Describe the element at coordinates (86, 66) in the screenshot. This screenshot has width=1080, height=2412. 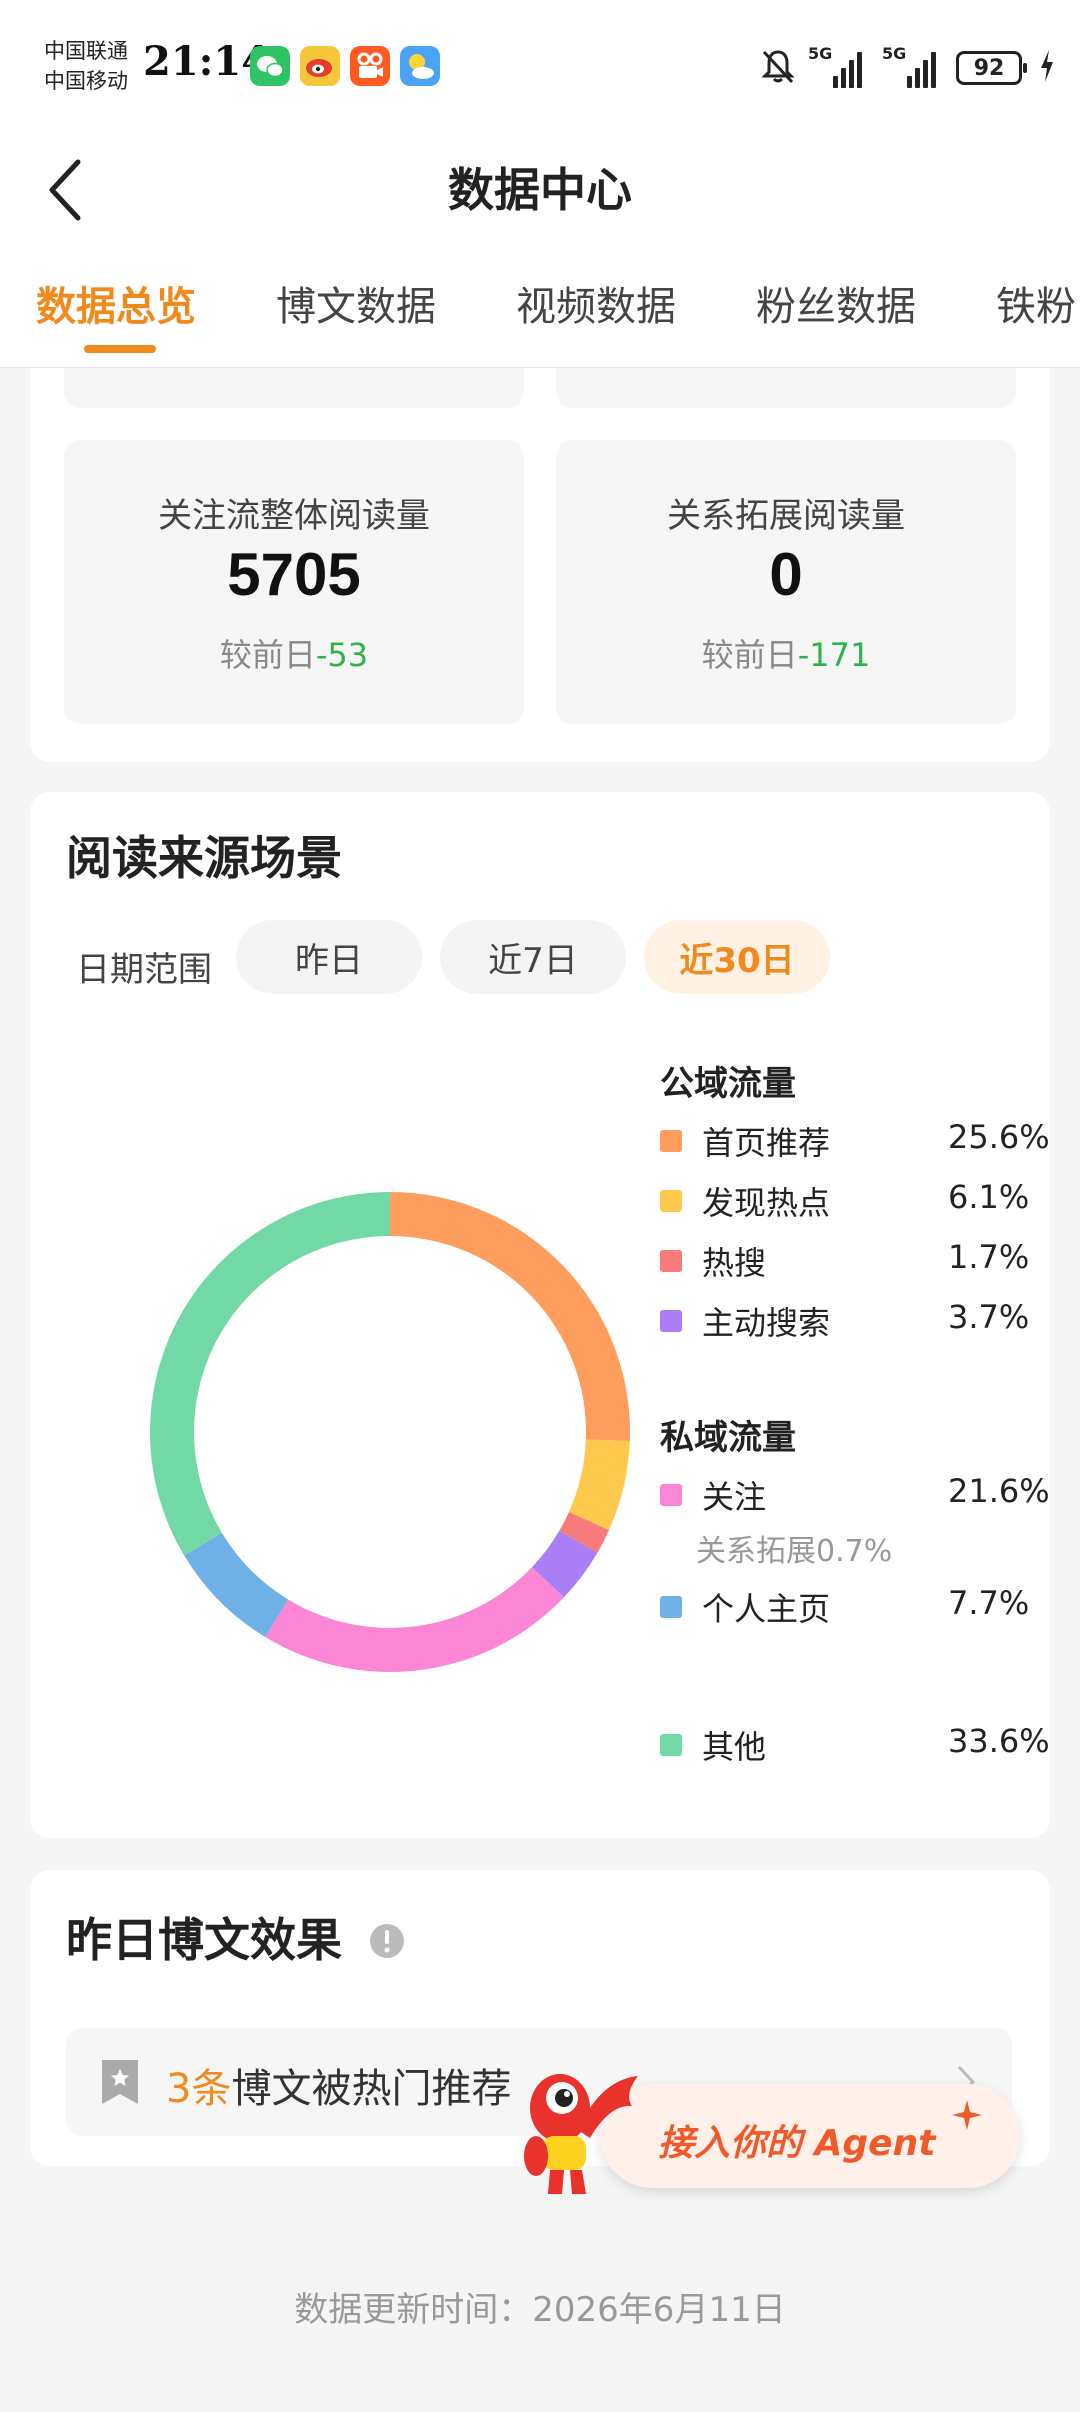
I see `carrier-info: 中国联通 中国移动` at that location.